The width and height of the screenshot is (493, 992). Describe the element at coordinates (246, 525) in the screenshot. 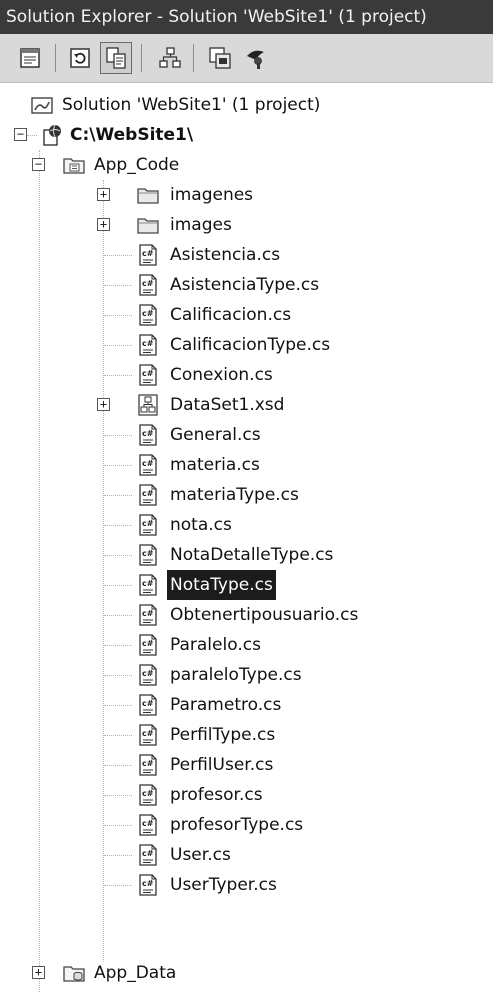

I see `tree-node-file-nota-cs: c# nota.cs` at that location.